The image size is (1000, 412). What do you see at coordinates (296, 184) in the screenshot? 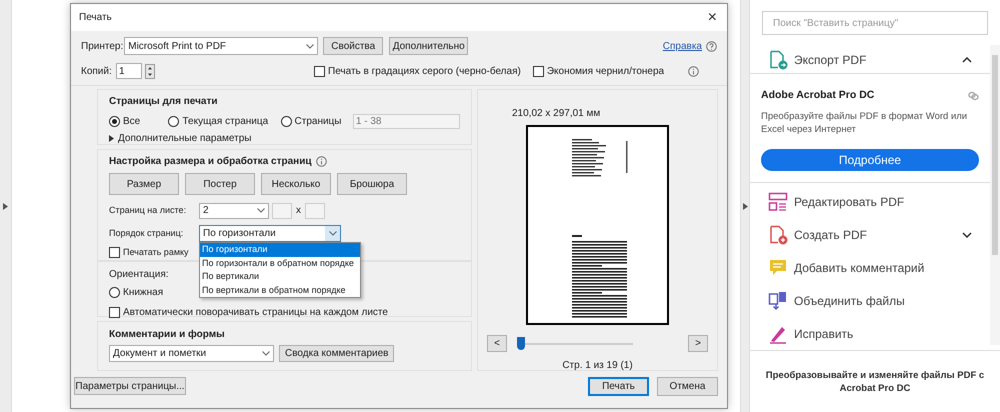
I see `button: Несколько` at bounding box center [296, 184].